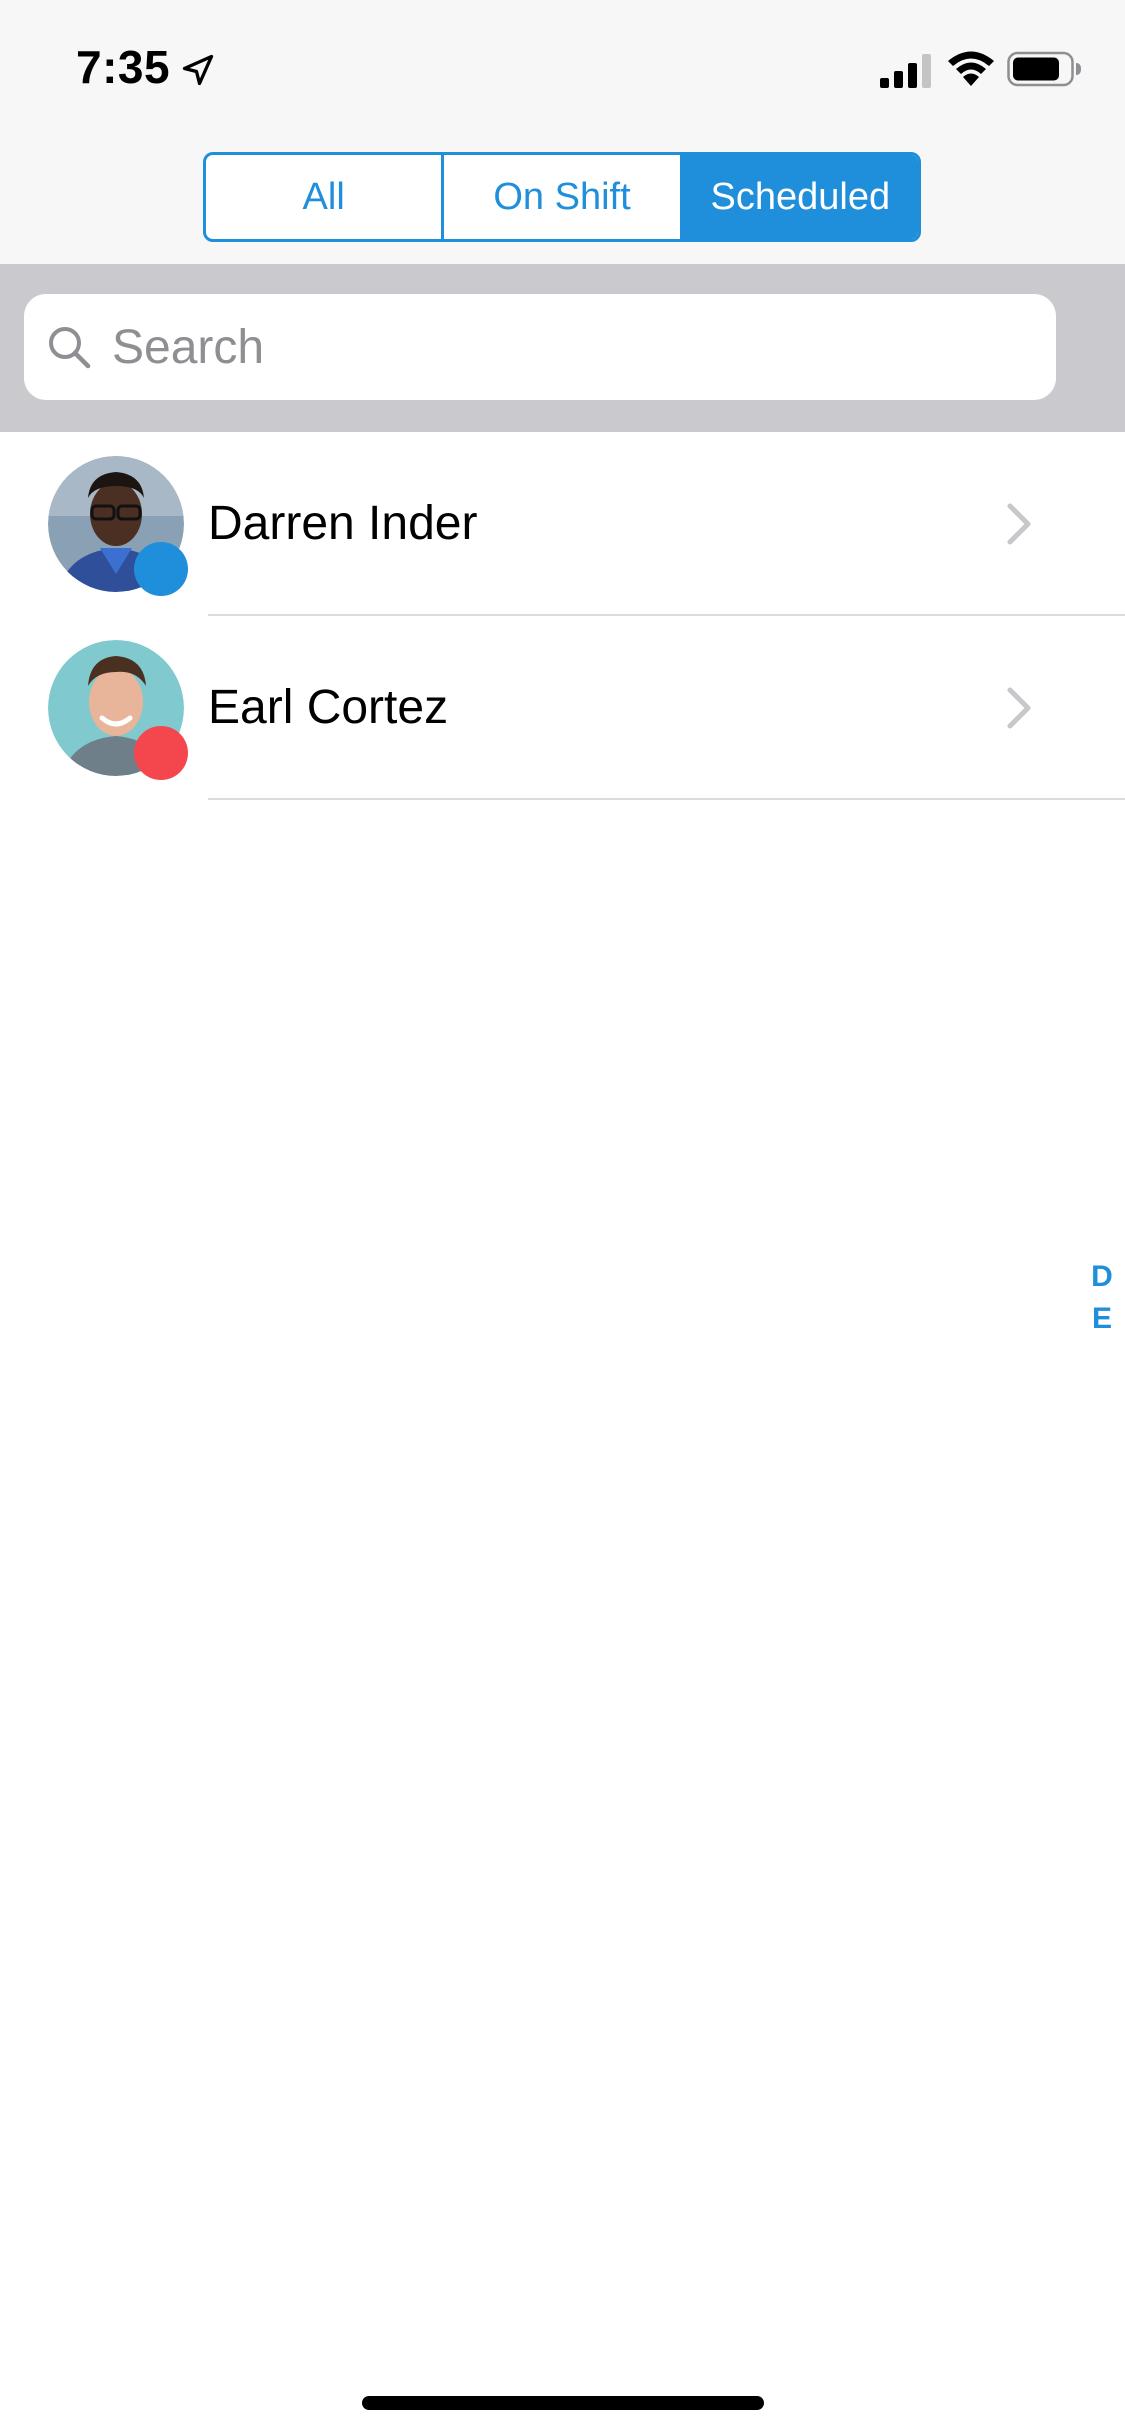 This screenshot has height=2436, width=1125. I want to click on search-box, so click(540, 347).